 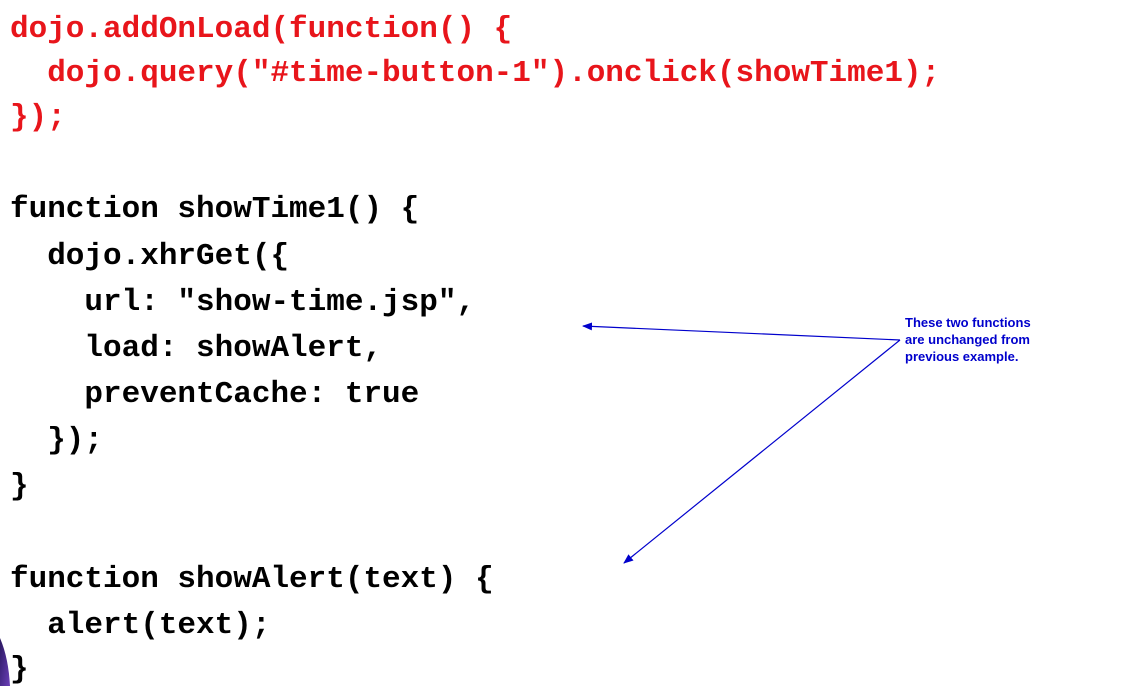 I want to click on arrow-to-showtime1, so click(x=741, y=331).